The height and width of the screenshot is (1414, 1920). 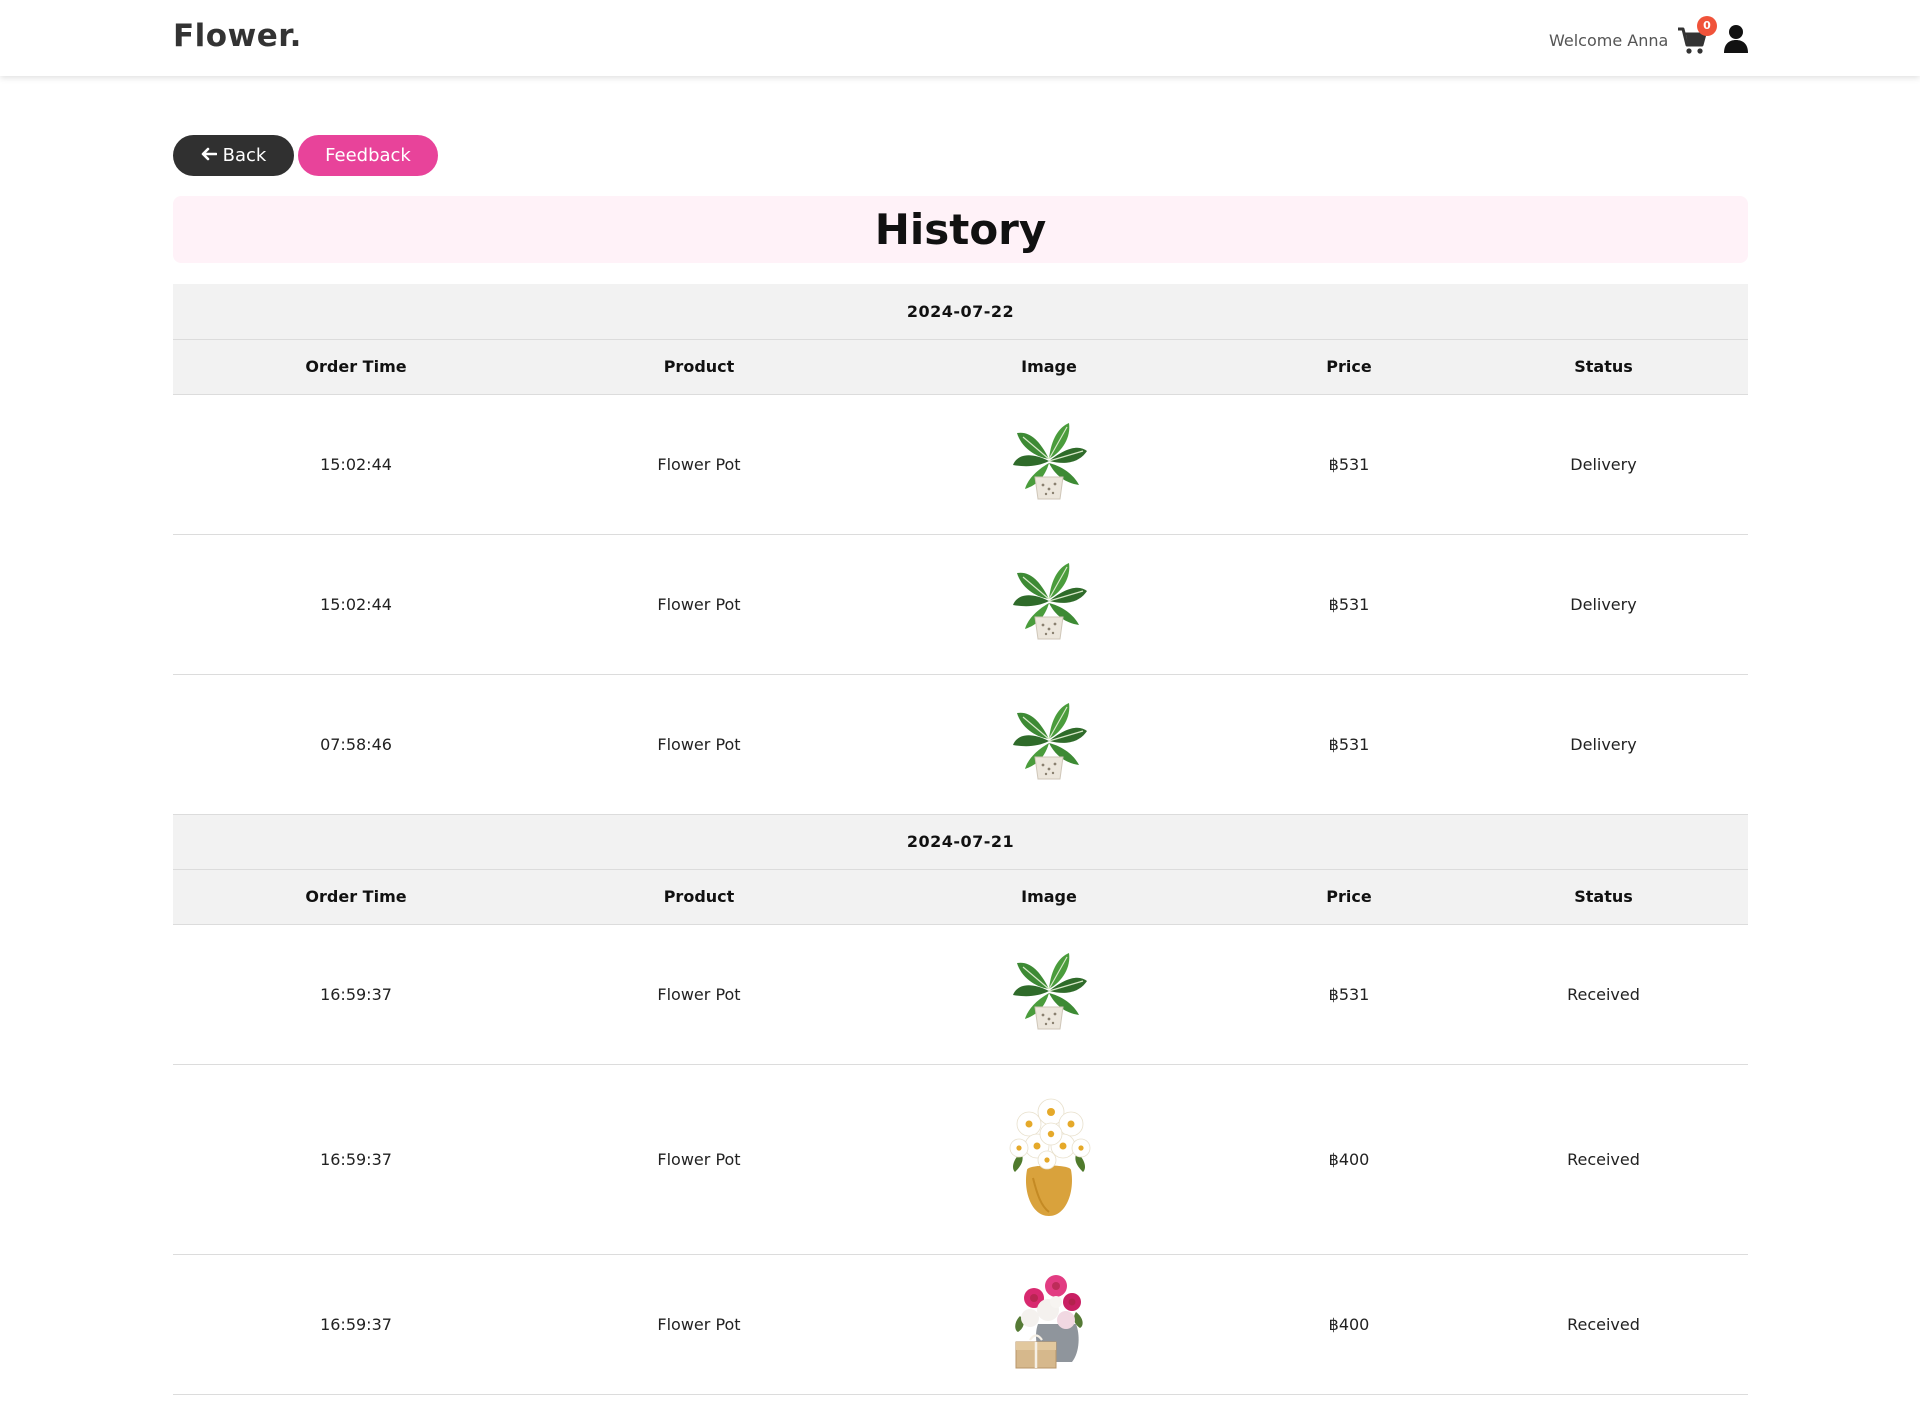 I want to click on feedback-button-label: Feedback, so click(x=368, y=155).